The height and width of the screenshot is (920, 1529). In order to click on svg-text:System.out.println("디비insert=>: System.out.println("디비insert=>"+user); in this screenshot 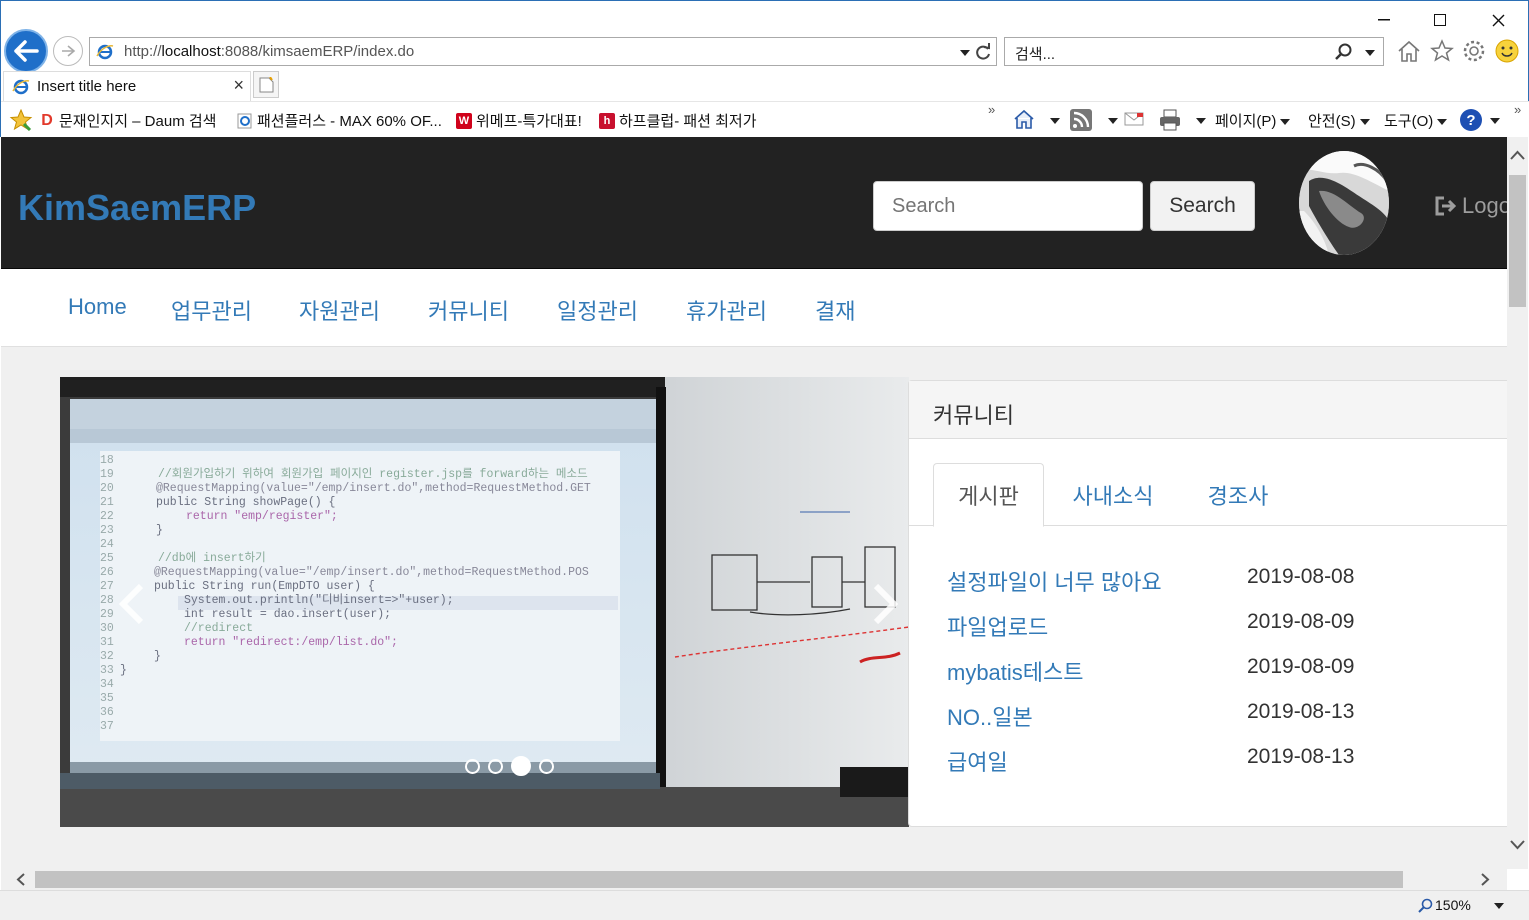, I will do `click(319, 600)`.